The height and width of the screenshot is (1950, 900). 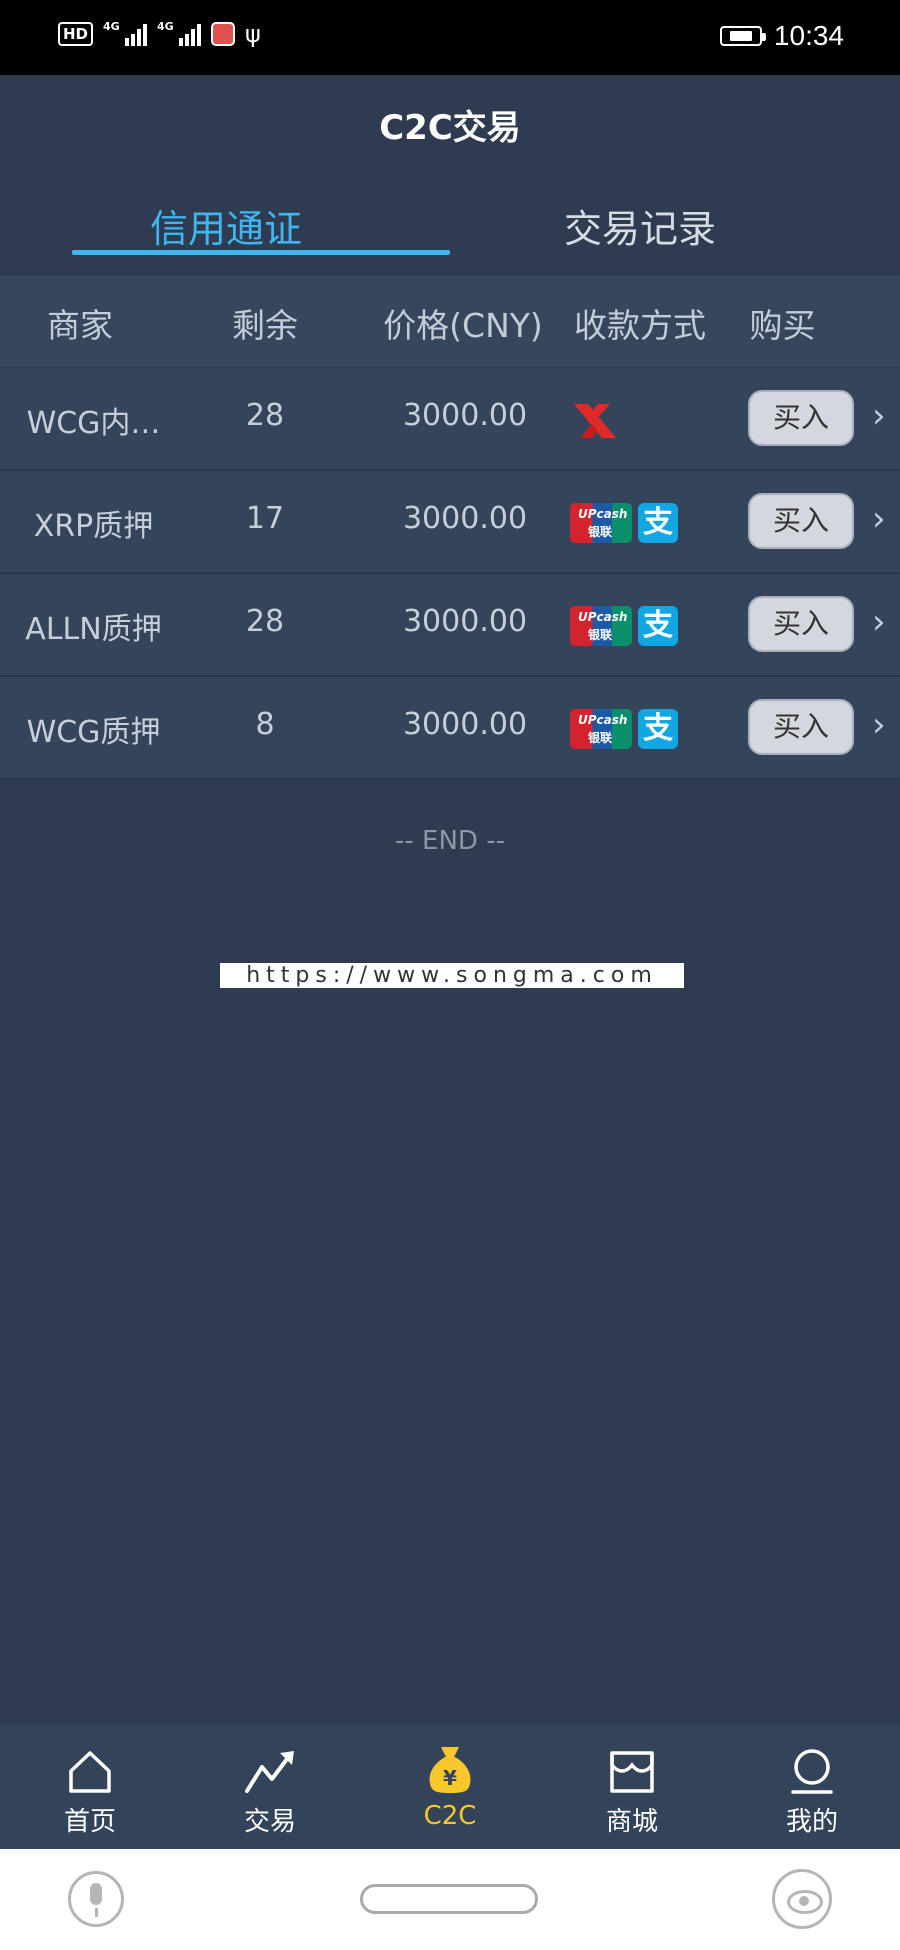 I want to click on column-header-payment: 收款方式, so click(x=640, y=325).